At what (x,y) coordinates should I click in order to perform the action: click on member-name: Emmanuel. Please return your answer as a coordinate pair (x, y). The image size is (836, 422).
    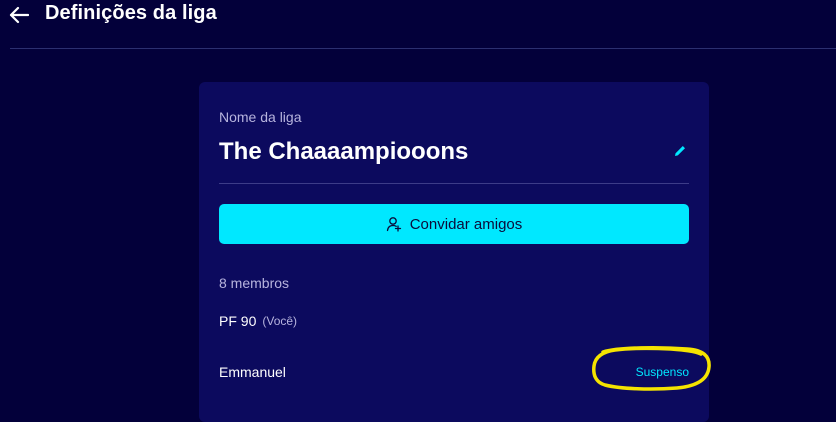
    Looking at the image, I should click on (252, 372).